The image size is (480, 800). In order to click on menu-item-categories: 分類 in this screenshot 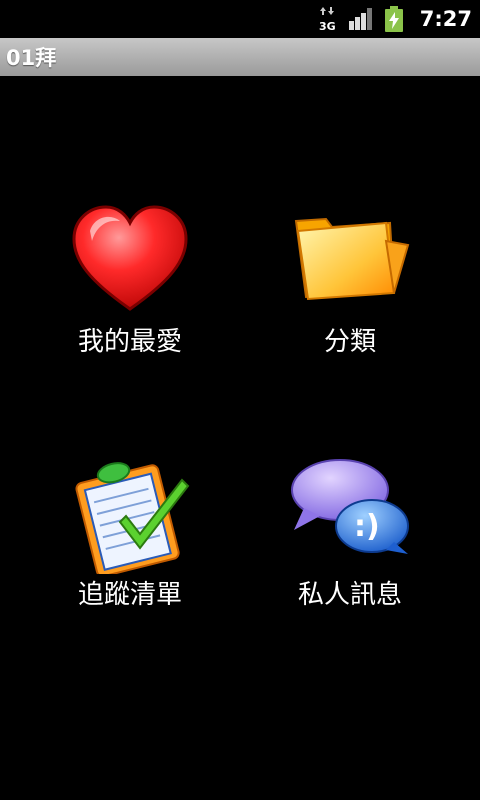, I will do `click(350, 311)`.